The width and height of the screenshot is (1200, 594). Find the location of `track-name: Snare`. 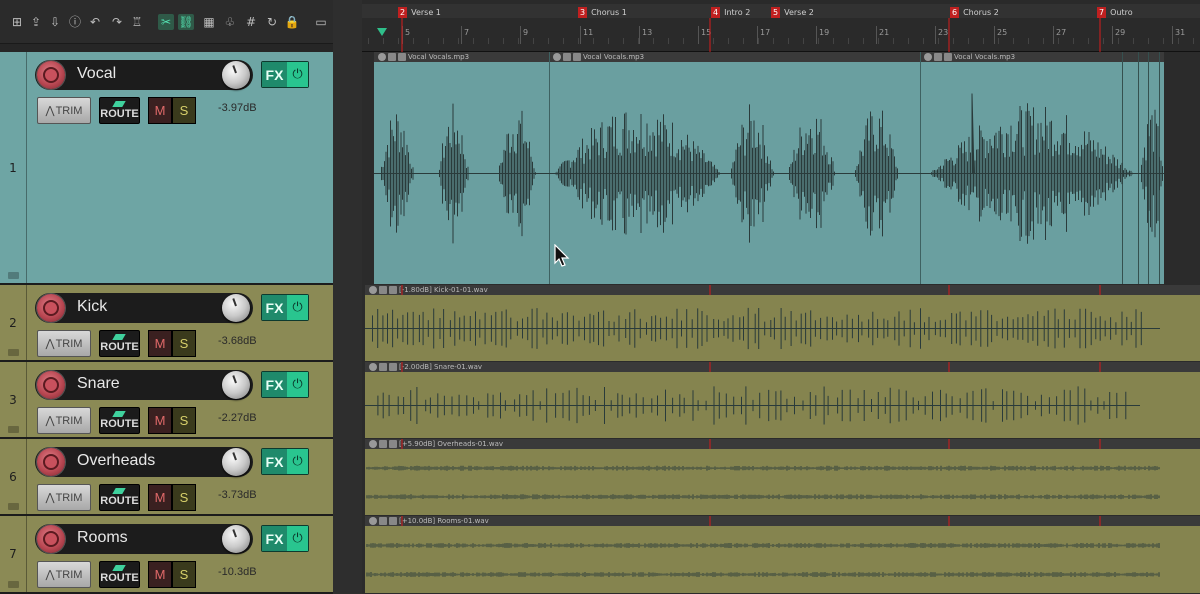

track-name: Snare is located at coordinates (98, 384).